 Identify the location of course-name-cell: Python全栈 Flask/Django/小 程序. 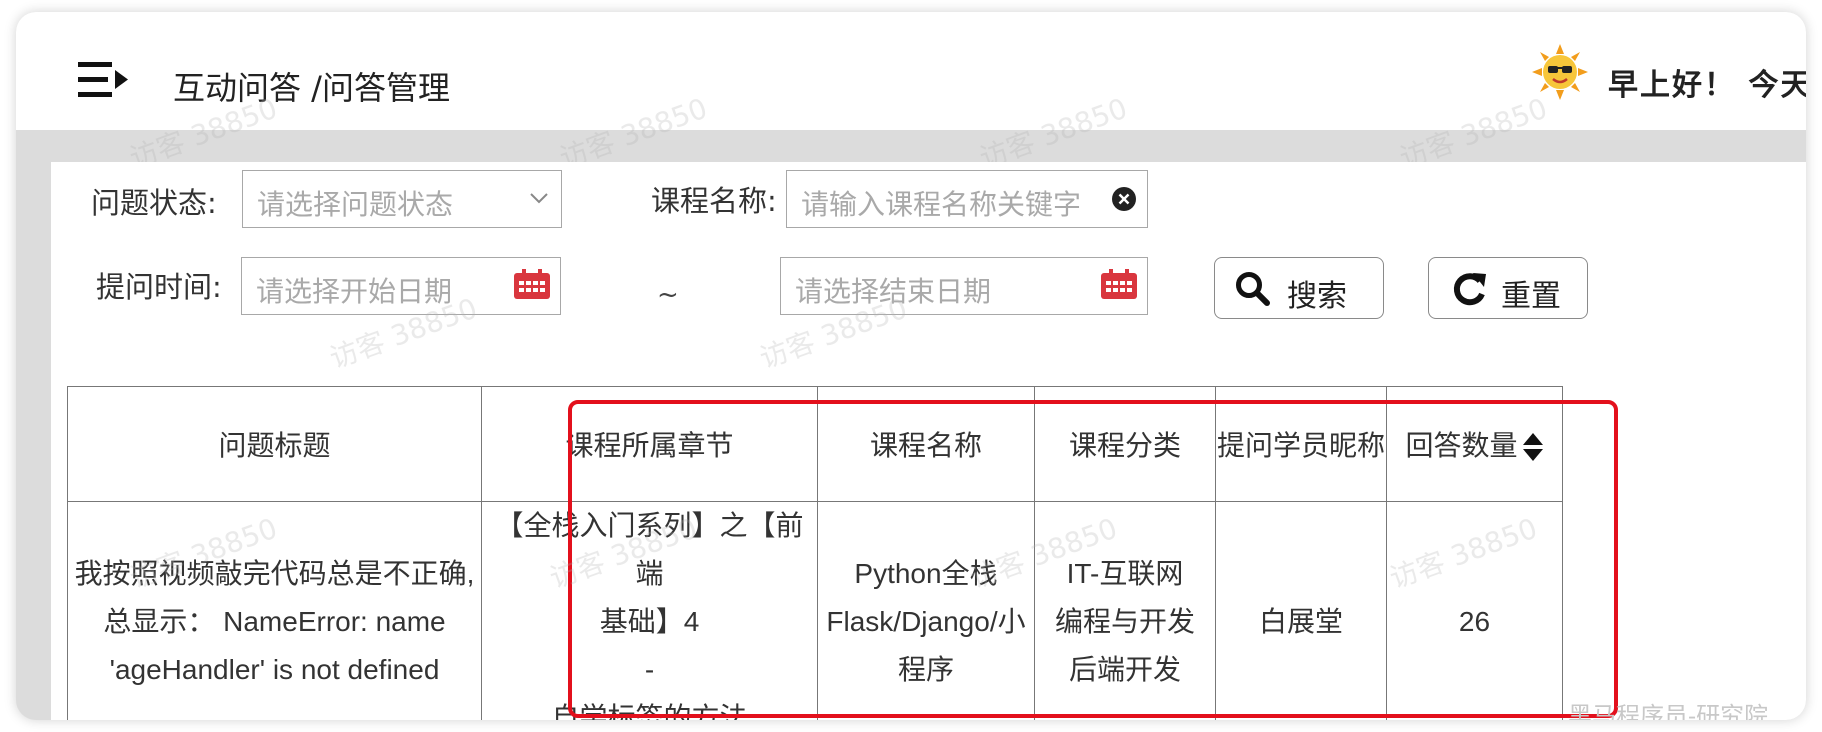
(926, 610).